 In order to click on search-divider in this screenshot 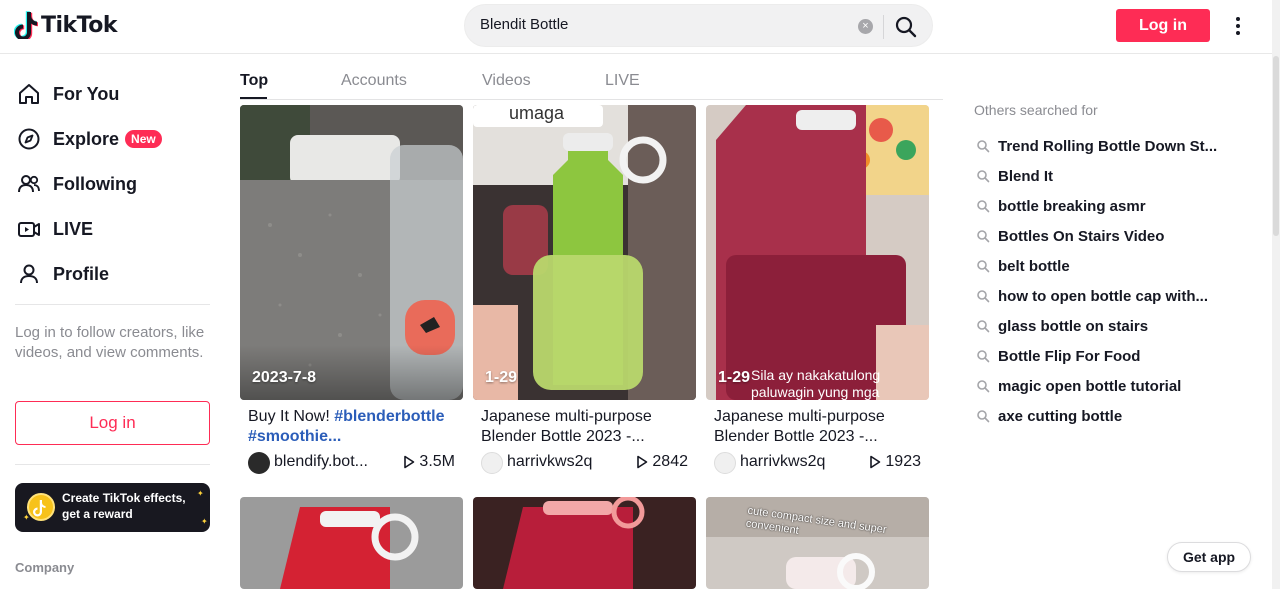, I will do `click(883, 27)`.